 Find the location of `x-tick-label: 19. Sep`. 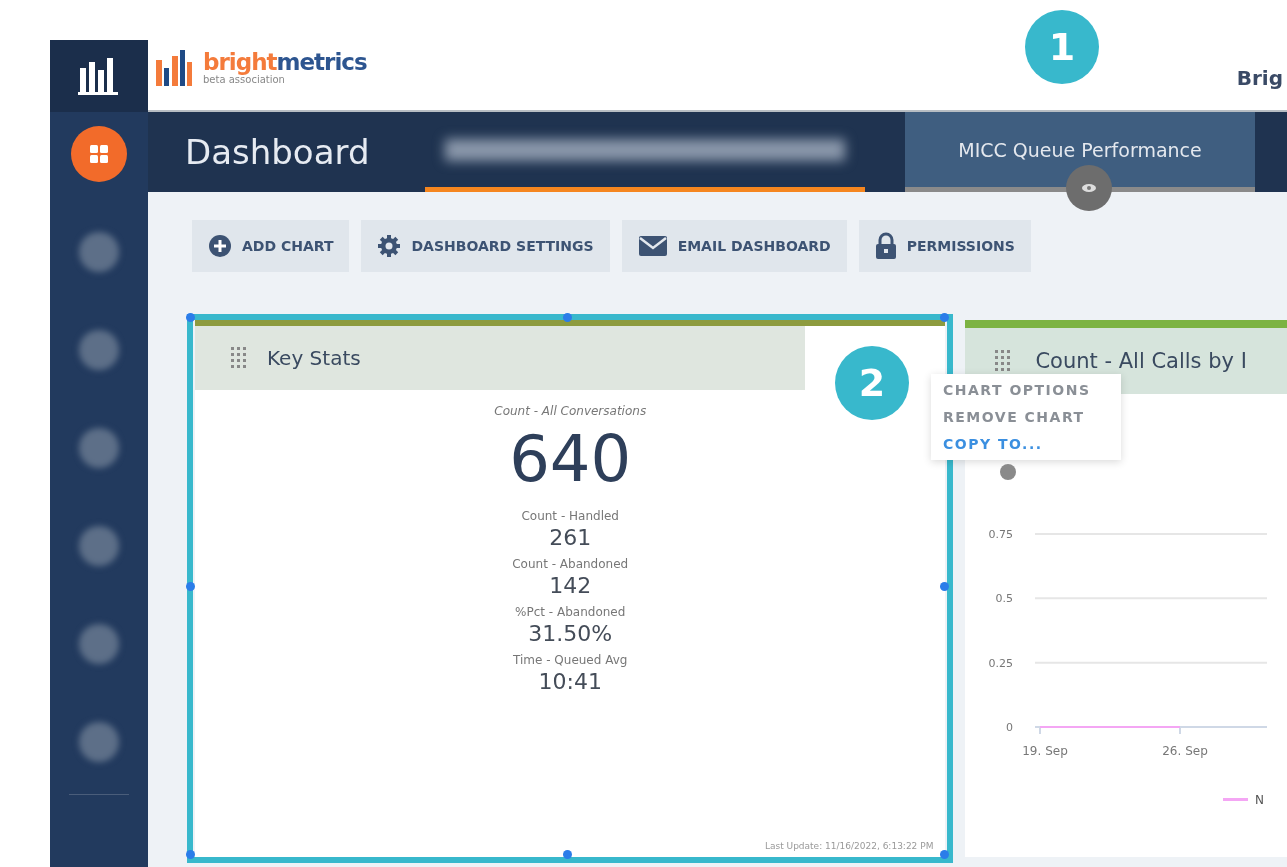

x-tick-label: 19. Sep is located at coordinates (1045, 751).